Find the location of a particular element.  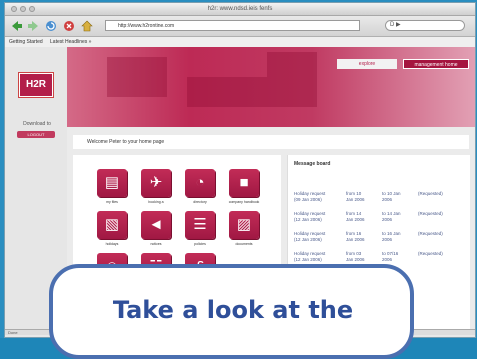

window-controls is located at coordinates (23, 9).